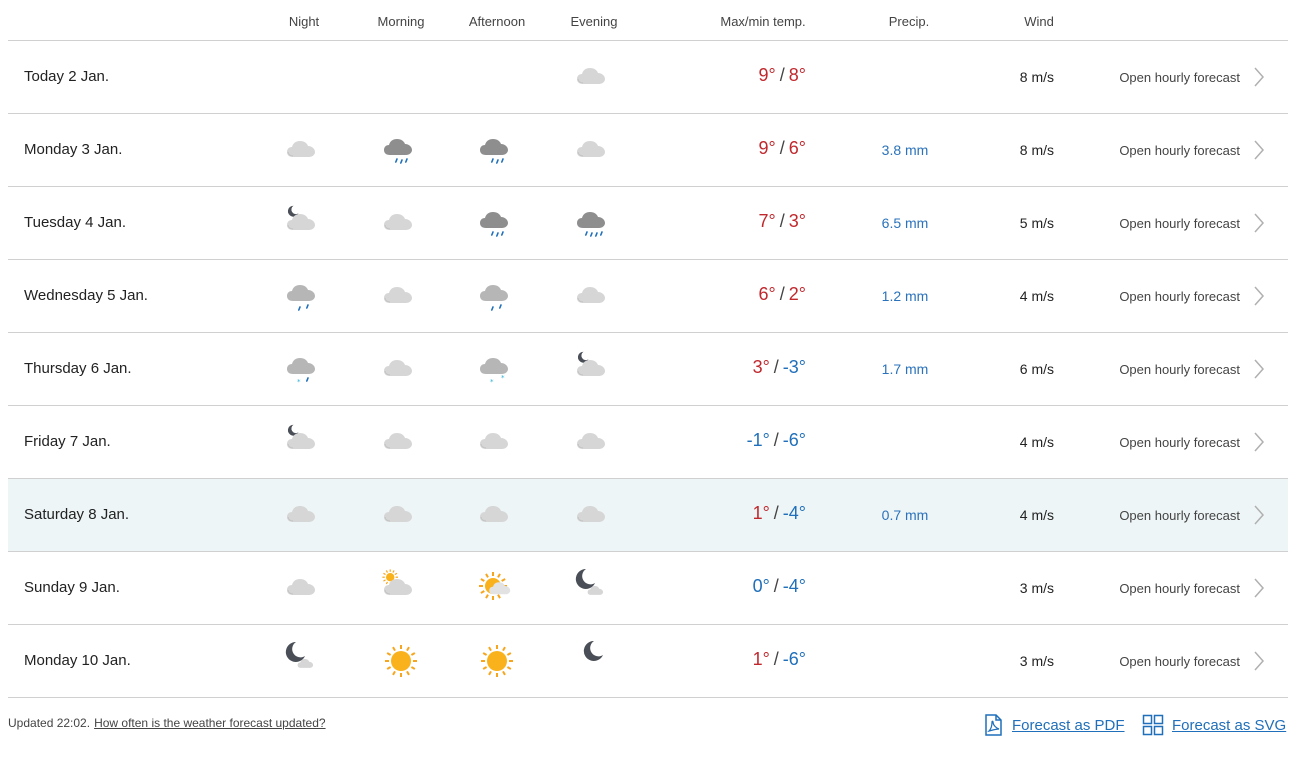  I want to click on temperature: 9°/6°, so click(782, 148).